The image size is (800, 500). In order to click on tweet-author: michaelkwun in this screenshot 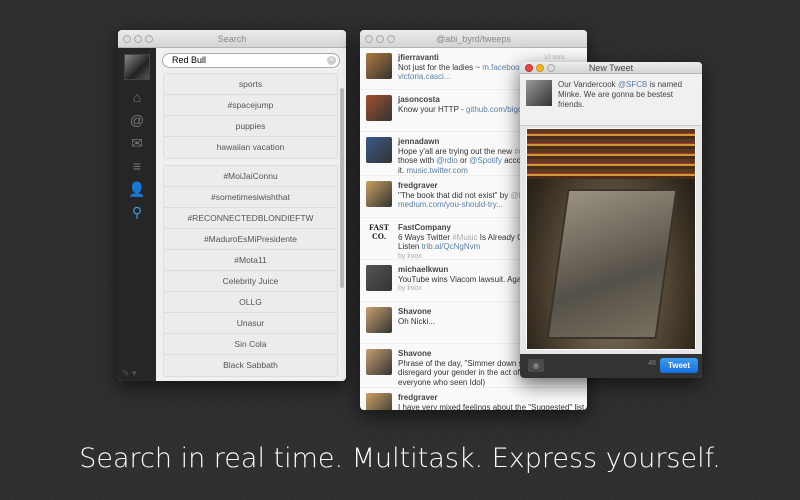, I will do `click(464, 270)`.